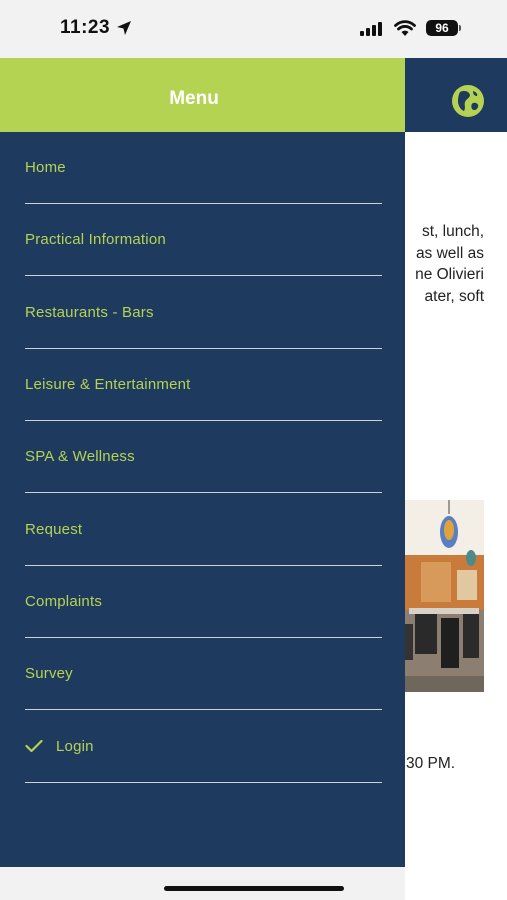  I want to click on cellular-signal-icon, so click(371, 29).